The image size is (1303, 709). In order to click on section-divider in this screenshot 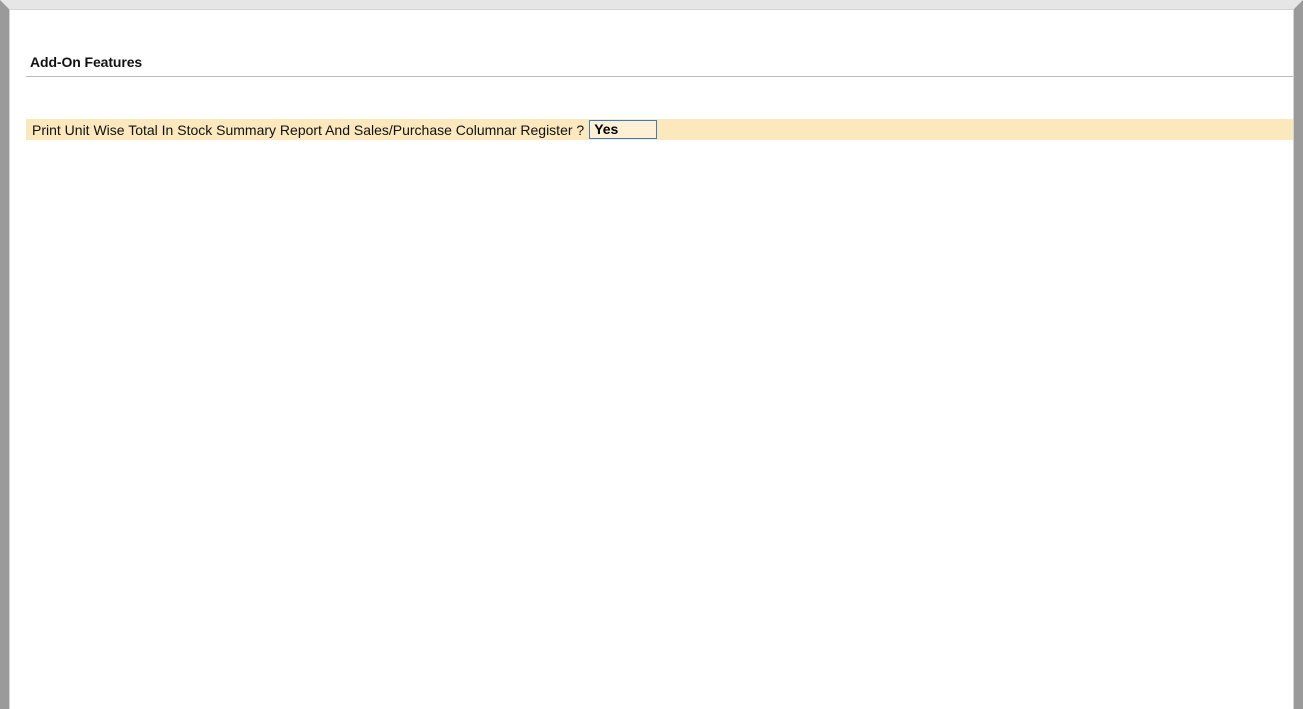, I will do `click(659, 76)`.